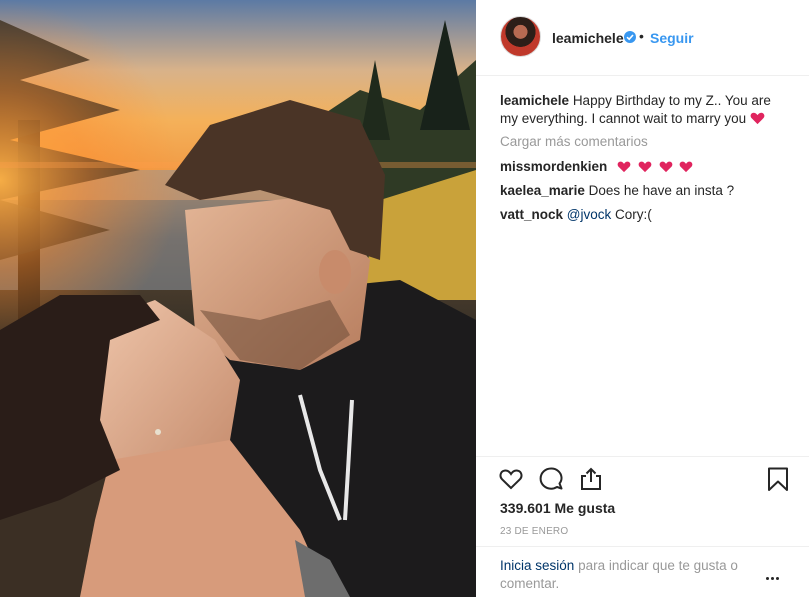 The width and height of the screenshot is (809, 597). Describe the element at coordinates (642, 476) in the screenshot. I see `post-actions-bar` at that location.